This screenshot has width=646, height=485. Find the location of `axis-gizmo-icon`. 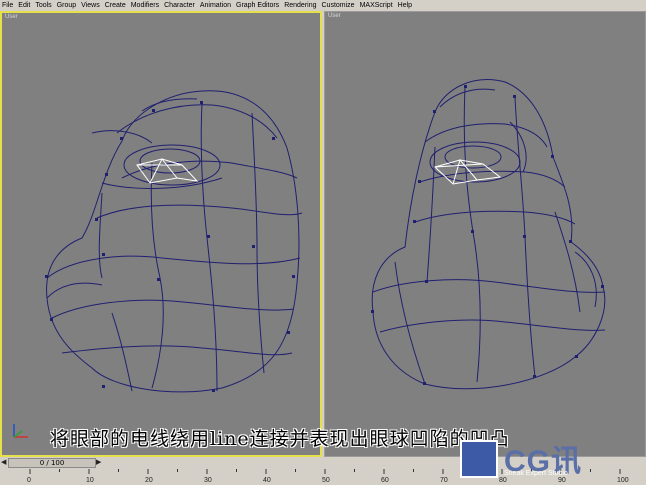

axis-gizmo-icon is located at coordinates (20, 431).